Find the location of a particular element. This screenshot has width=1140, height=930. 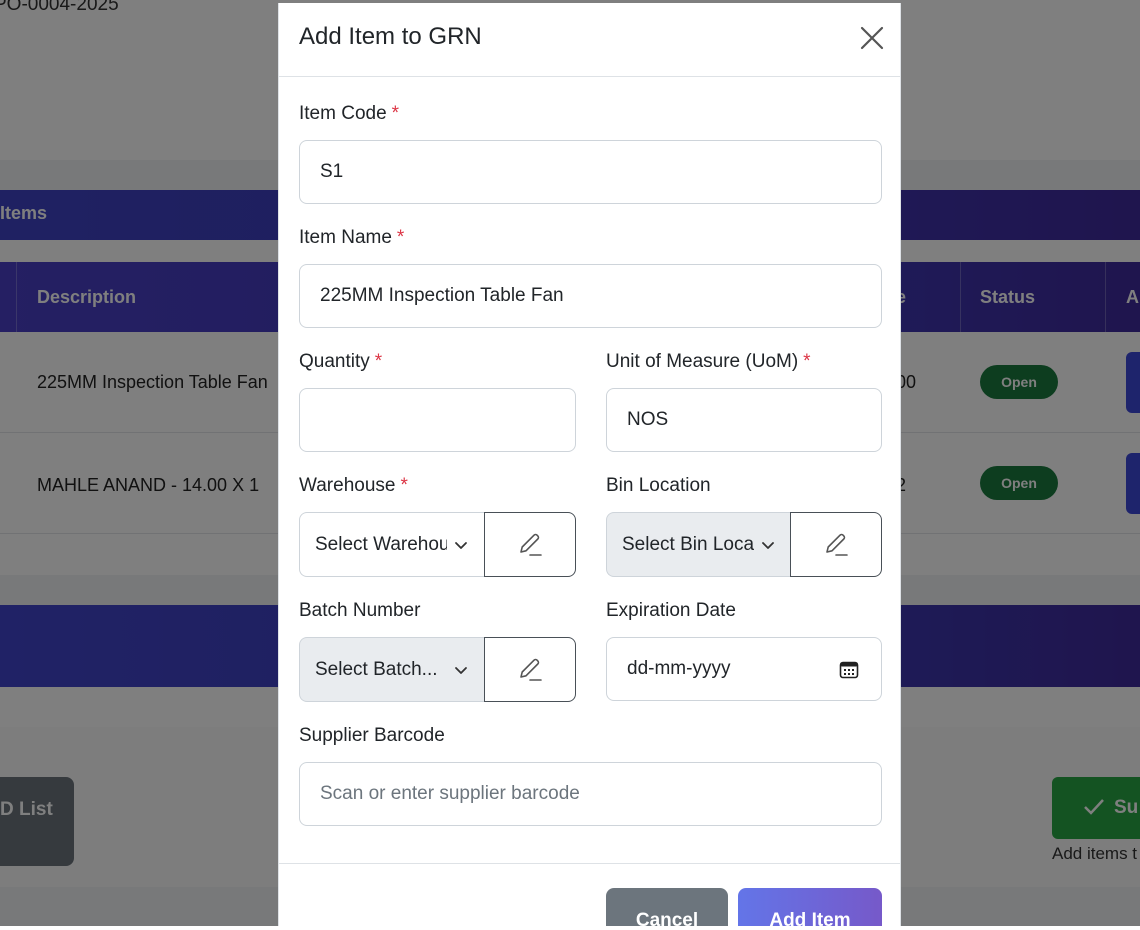

quantity-input is located at coordinates (437, 420).